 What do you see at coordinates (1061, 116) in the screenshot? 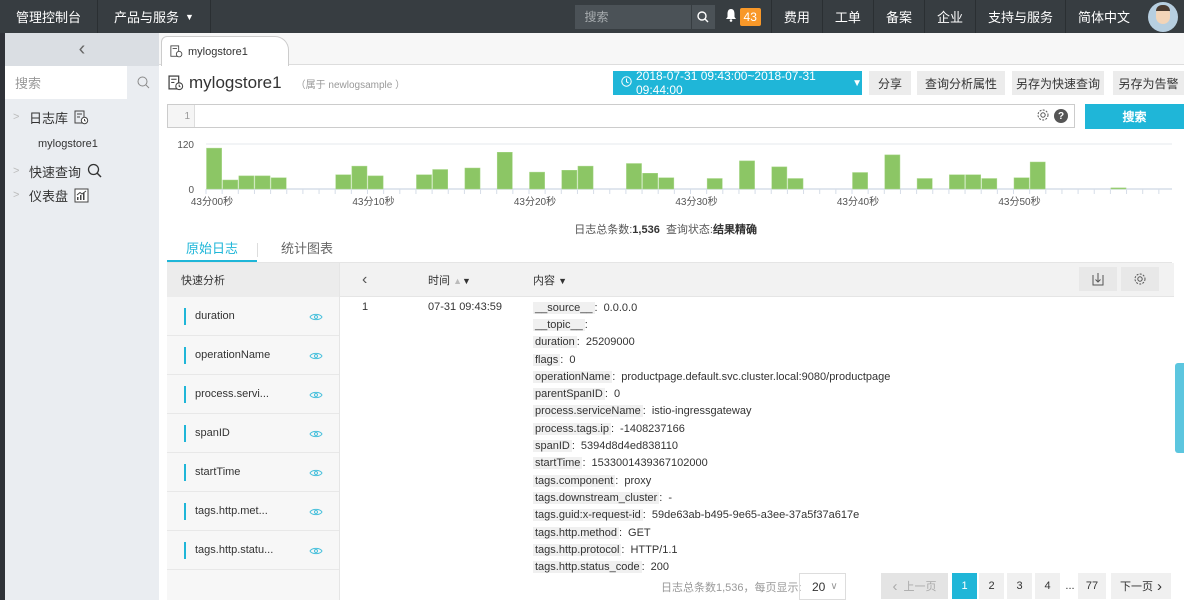
I see `help-icon: ?` at bounding box center [1061, 116].